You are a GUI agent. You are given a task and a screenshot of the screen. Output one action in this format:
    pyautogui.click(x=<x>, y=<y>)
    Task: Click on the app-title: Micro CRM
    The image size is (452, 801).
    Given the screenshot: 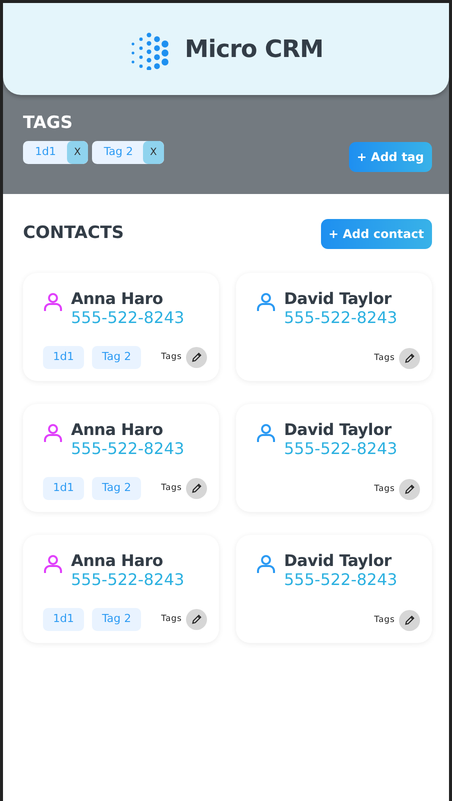 What is the action you would take?
    pyautogui.click(x=254, y=49)
    